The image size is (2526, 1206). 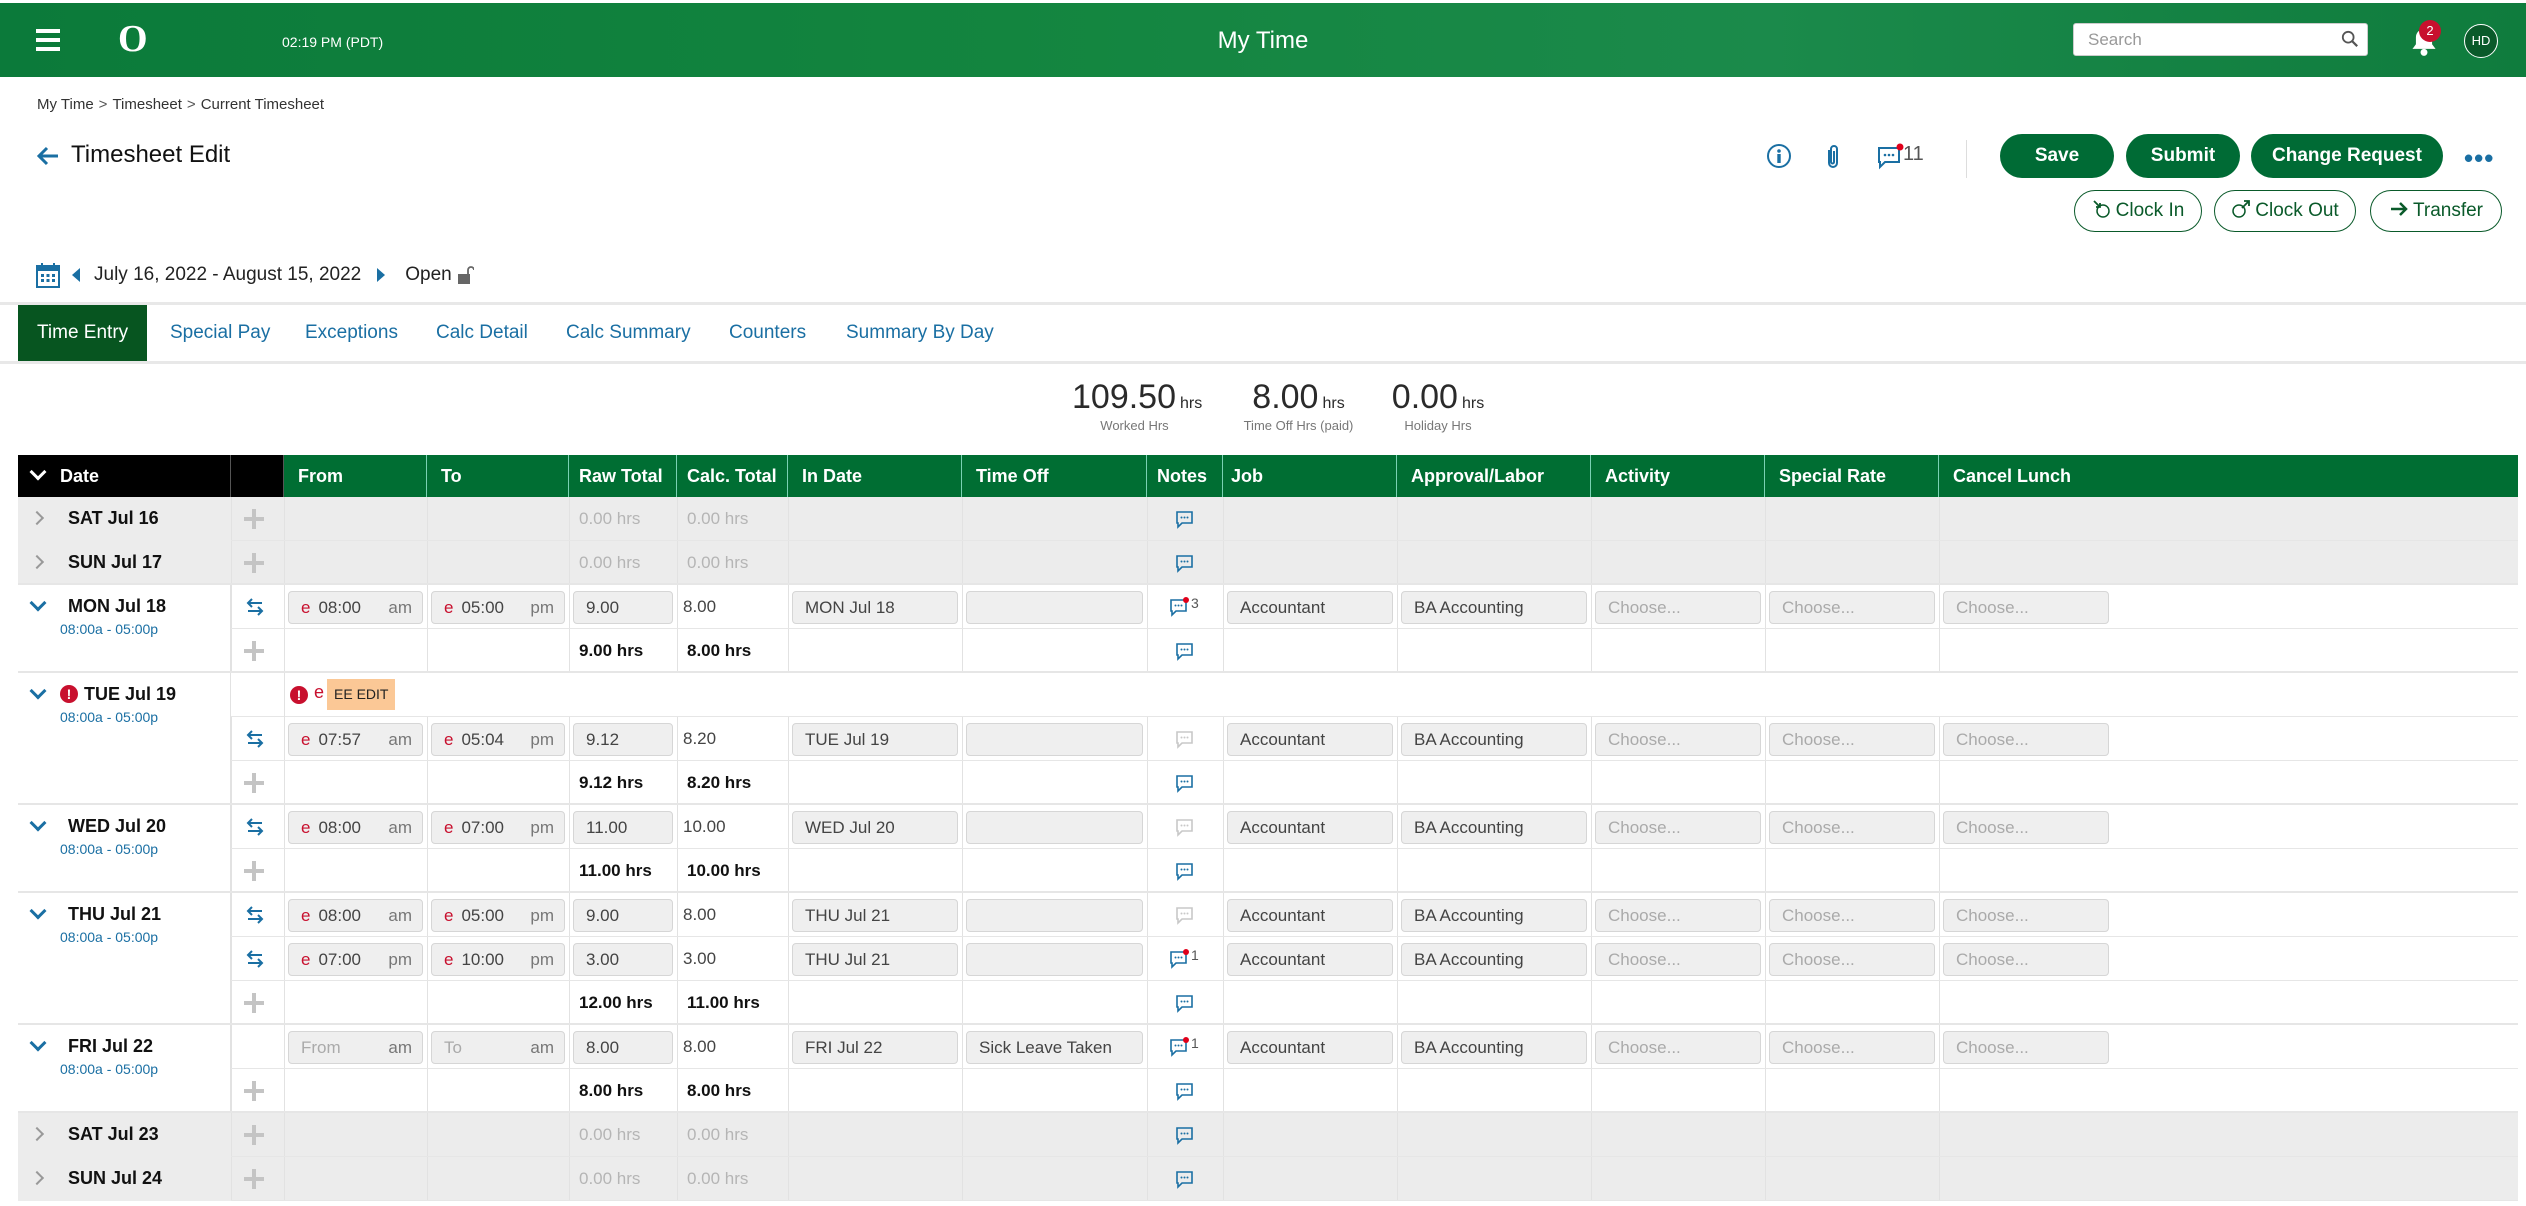 I want to click on time-off-select: Sick Leave Taken, so click(x=1054, y=1047).